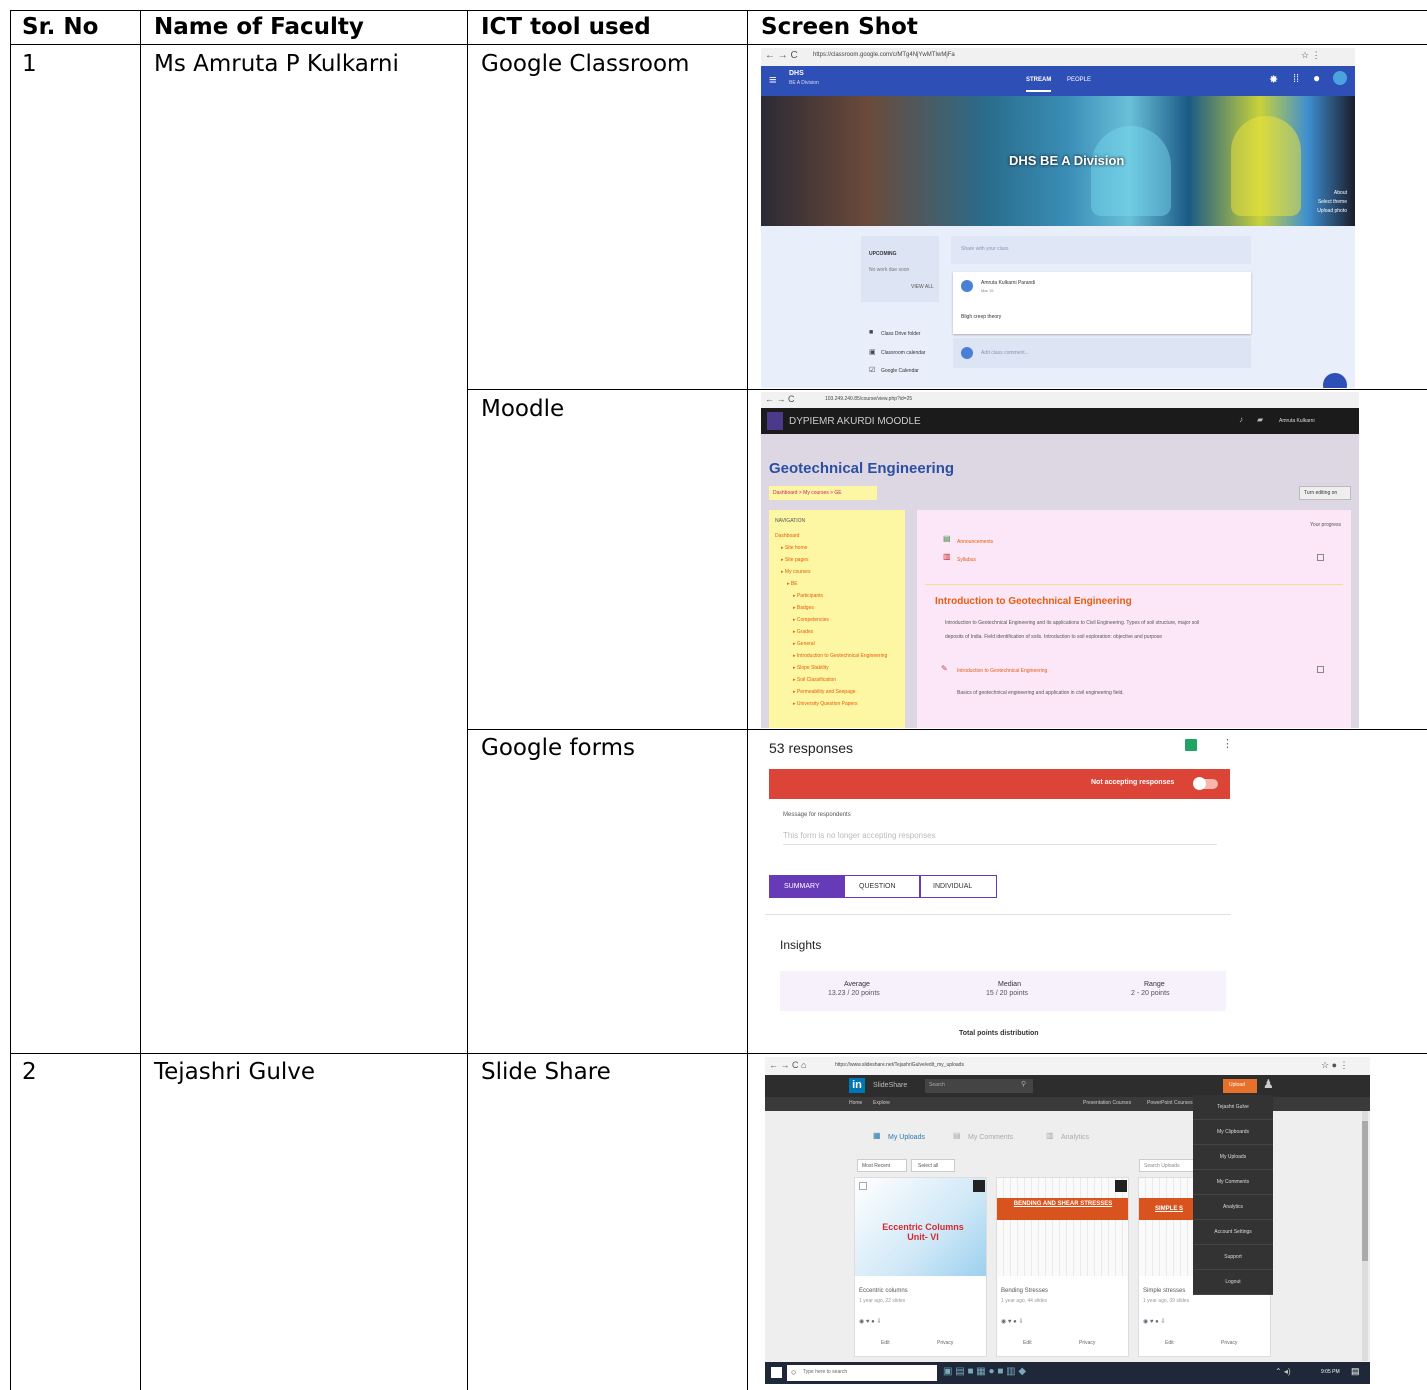  What do you see at coordinates (857, 1085) in the screenshot?
I see `linkedin-icon: in` at bounding box center [857, 1085].